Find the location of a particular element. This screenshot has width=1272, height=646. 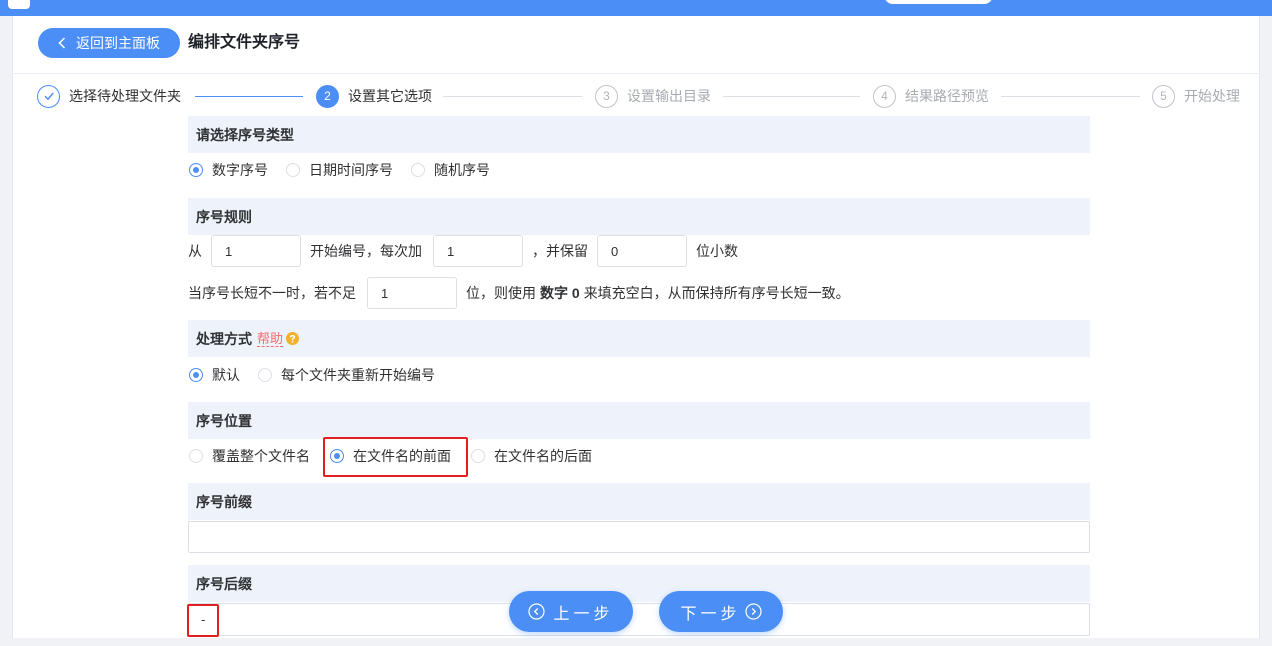

app-logo is located at coordinates (19, 4).